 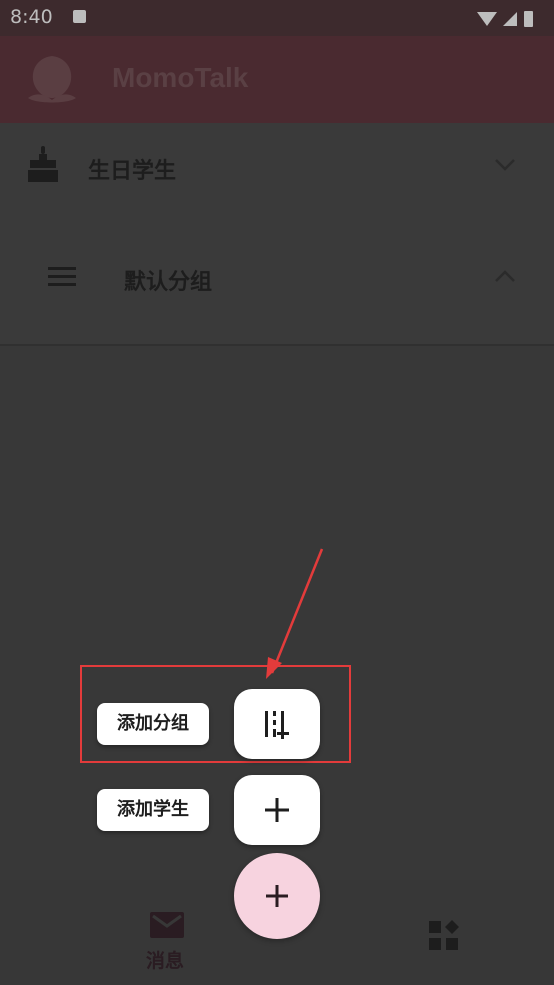 What do you see at coordinates (153, 810) in the screenshot?
I see `add-student-label: 添加学生` at bounding box center [153, 810].